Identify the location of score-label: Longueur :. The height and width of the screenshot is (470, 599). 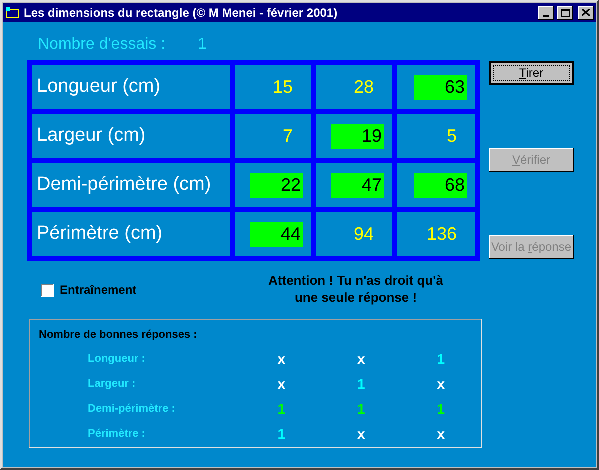
(117, 360).